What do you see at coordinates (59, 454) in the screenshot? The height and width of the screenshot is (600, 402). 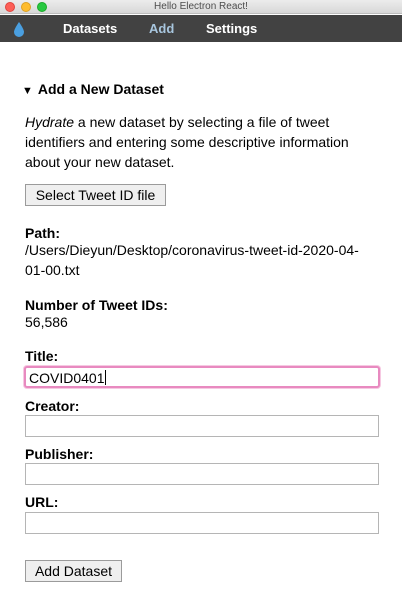 I see `publisher-label: Publisher:` at bounding box center [59, 454].